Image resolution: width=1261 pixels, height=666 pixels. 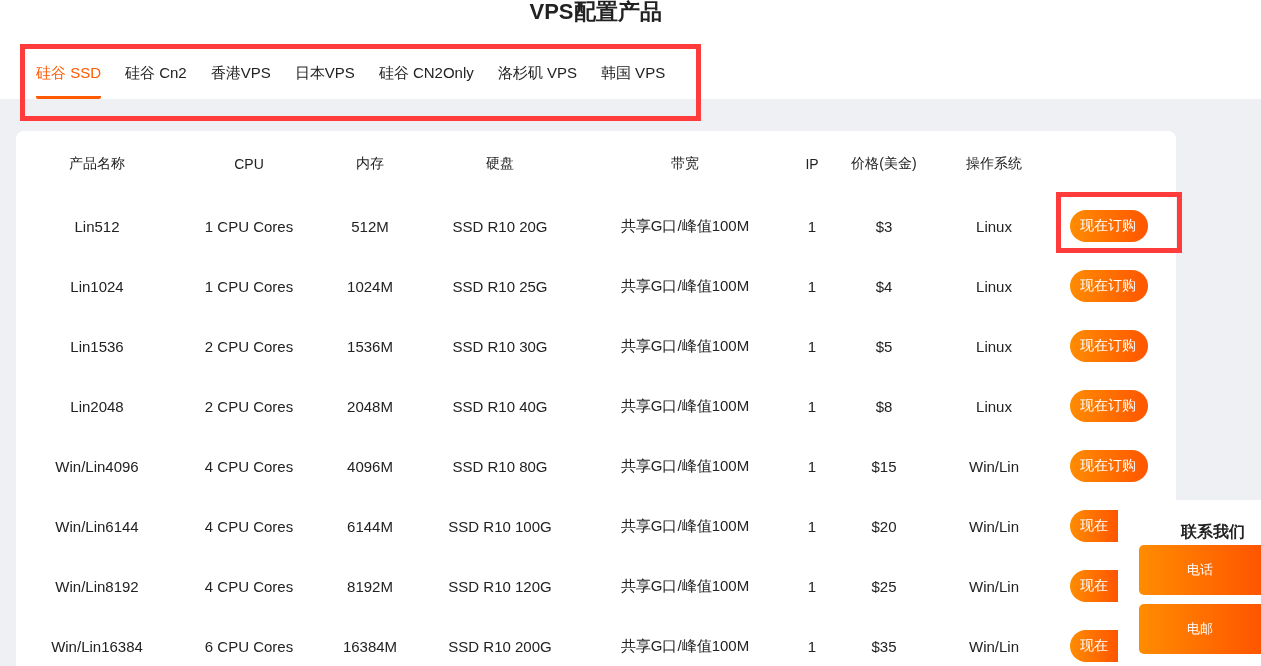 What do you see at coordinates (156, 71) in the screenshot?
I see `category-tab: 硅谷 Cn2` at bounding box center [156, 71].